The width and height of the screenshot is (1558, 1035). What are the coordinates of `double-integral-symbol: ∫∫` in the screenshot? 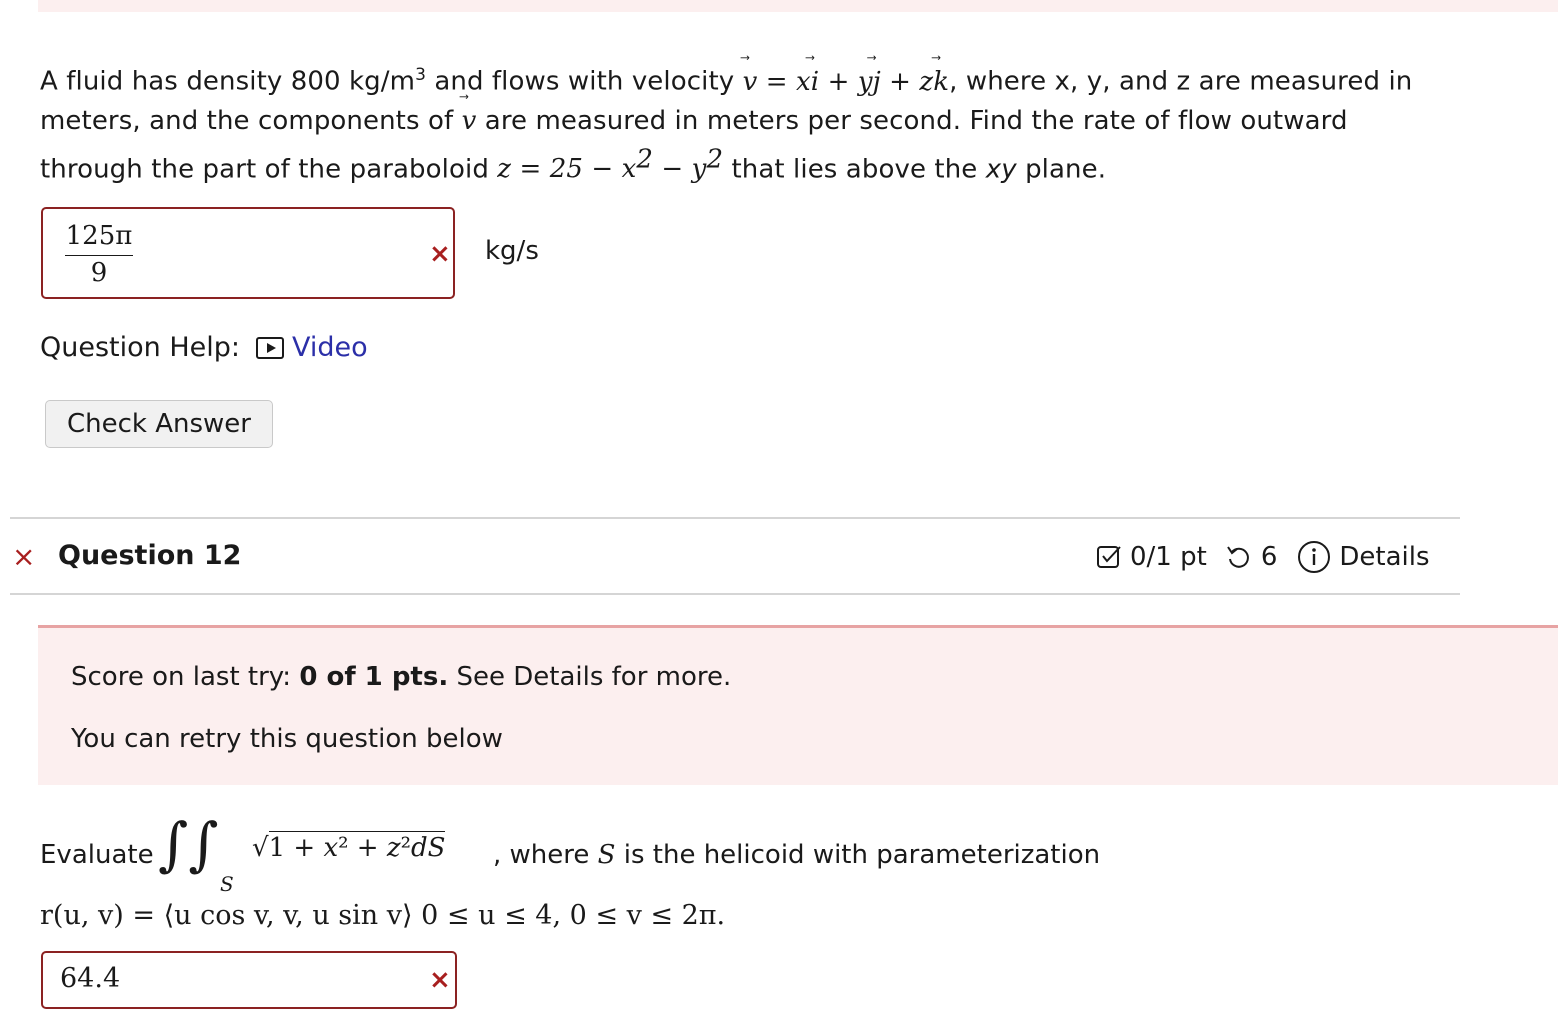 It's located at (188, 844).